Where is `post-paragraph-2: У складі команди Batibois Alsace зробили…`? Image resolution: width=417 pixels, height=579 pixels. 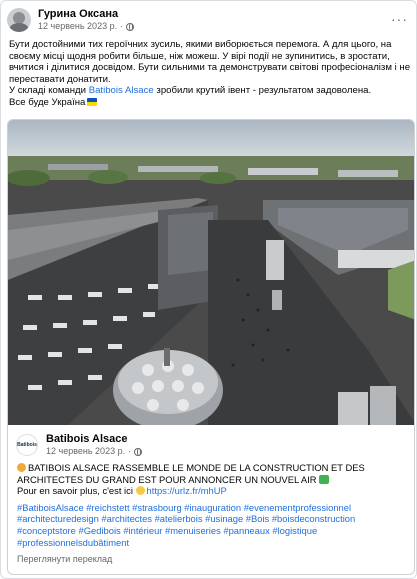
post-paragraph-2: У складі команди Batibois Alsace зробили… is located at coordinates (190, 91).